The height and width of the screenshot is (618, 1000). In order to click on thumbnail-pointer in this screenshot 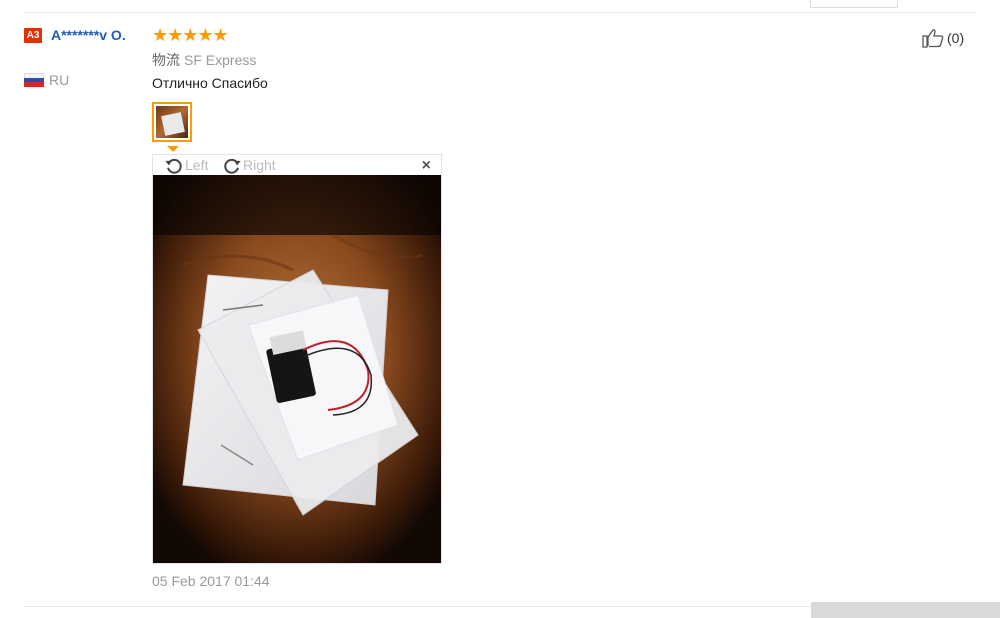, I will do `click(173, 149)`.